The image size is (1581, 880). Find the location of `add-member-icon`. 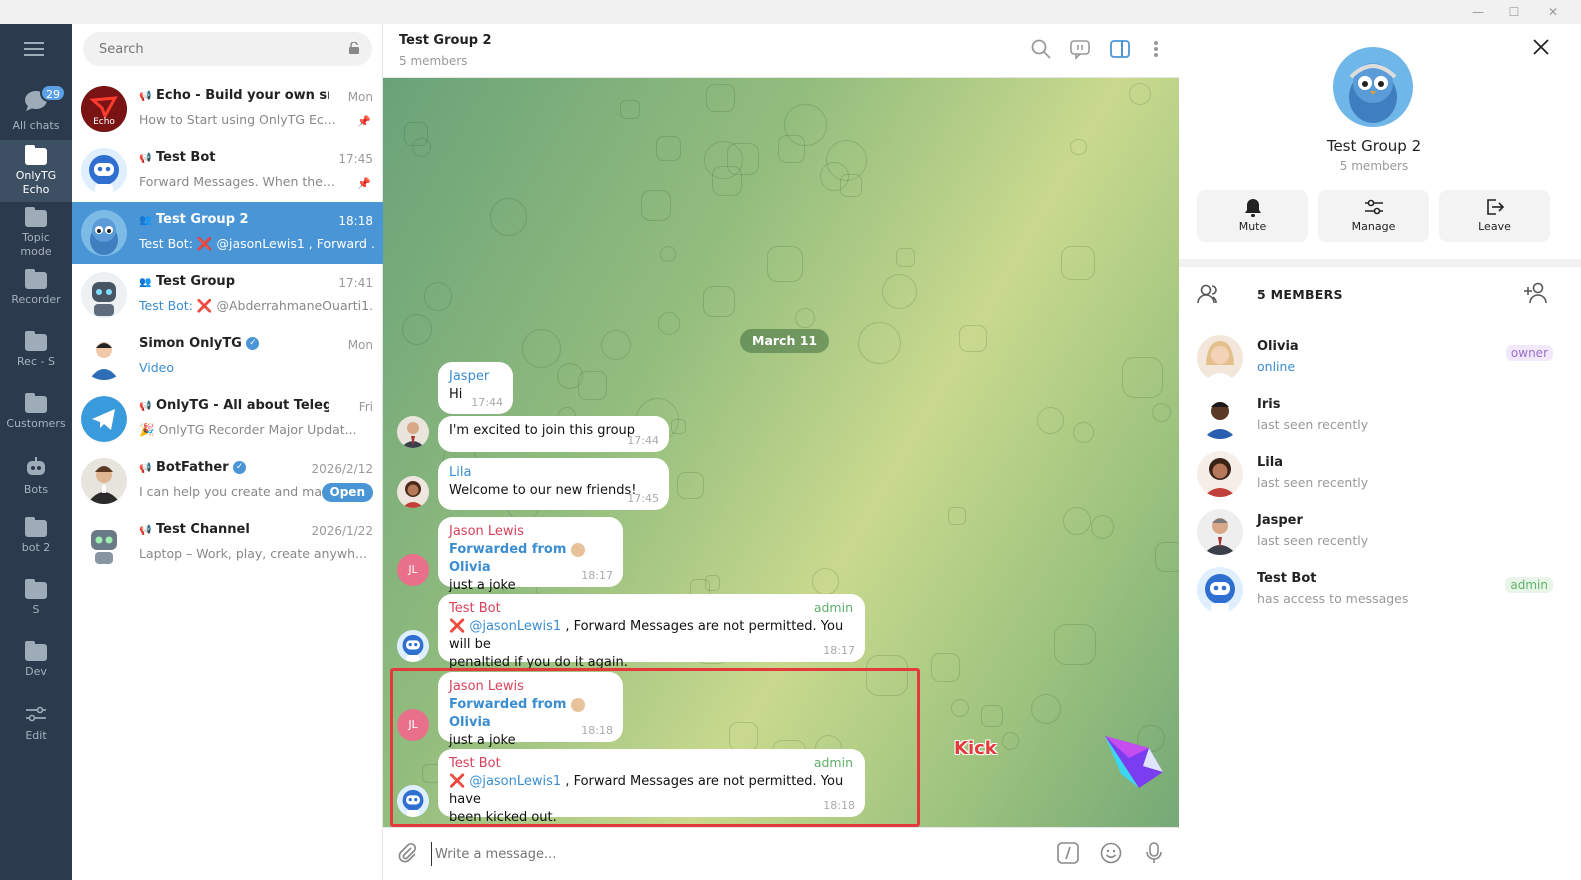

add-member-icon is located at coordinates (1536, 294).